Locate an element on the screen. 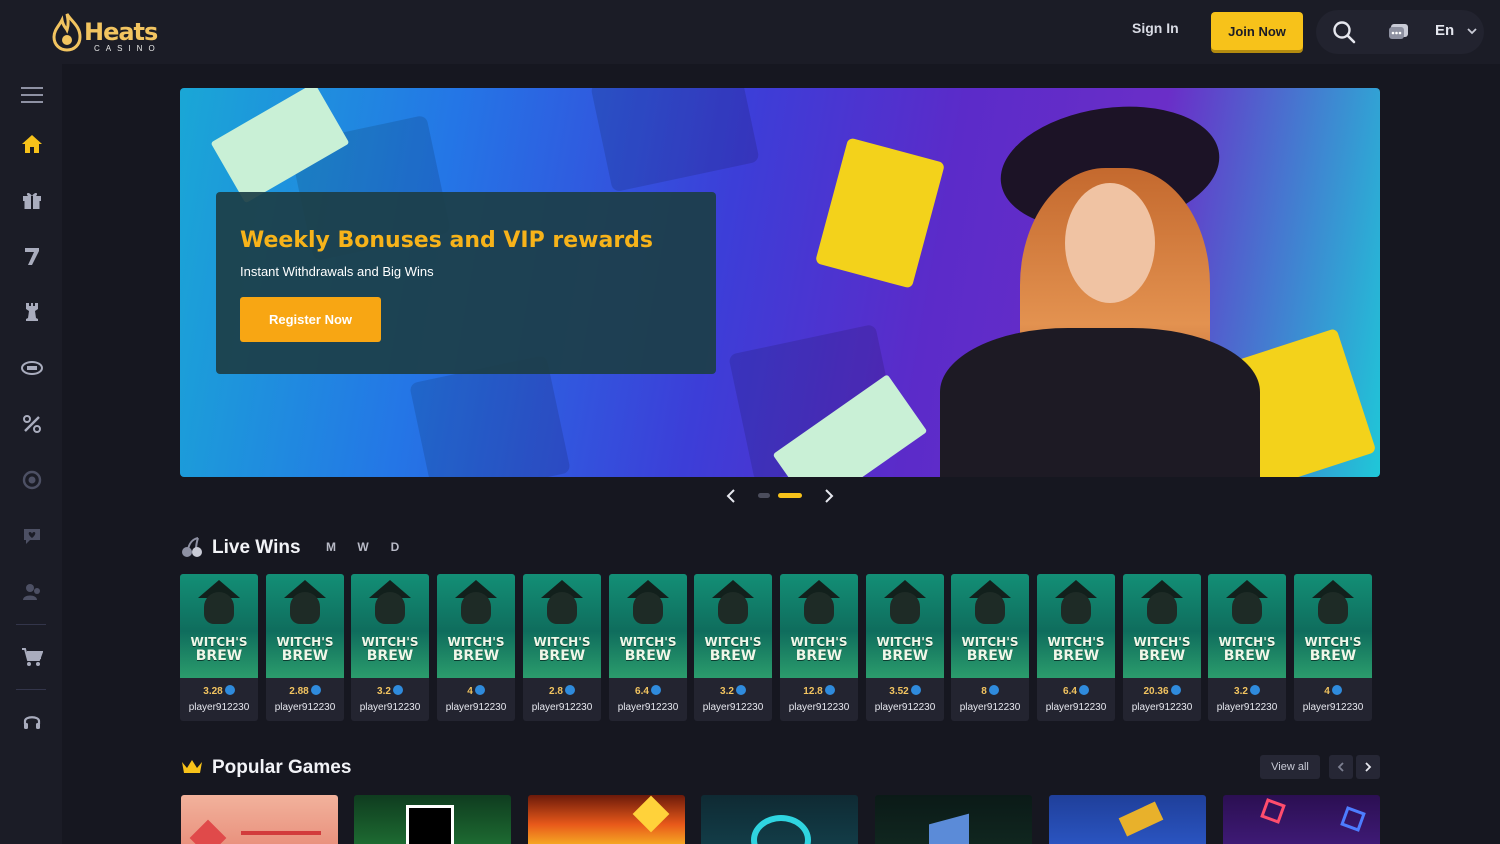 The image size is (1500, 844). win-amount-value: 3.52 is located at coordinates (899, 691).